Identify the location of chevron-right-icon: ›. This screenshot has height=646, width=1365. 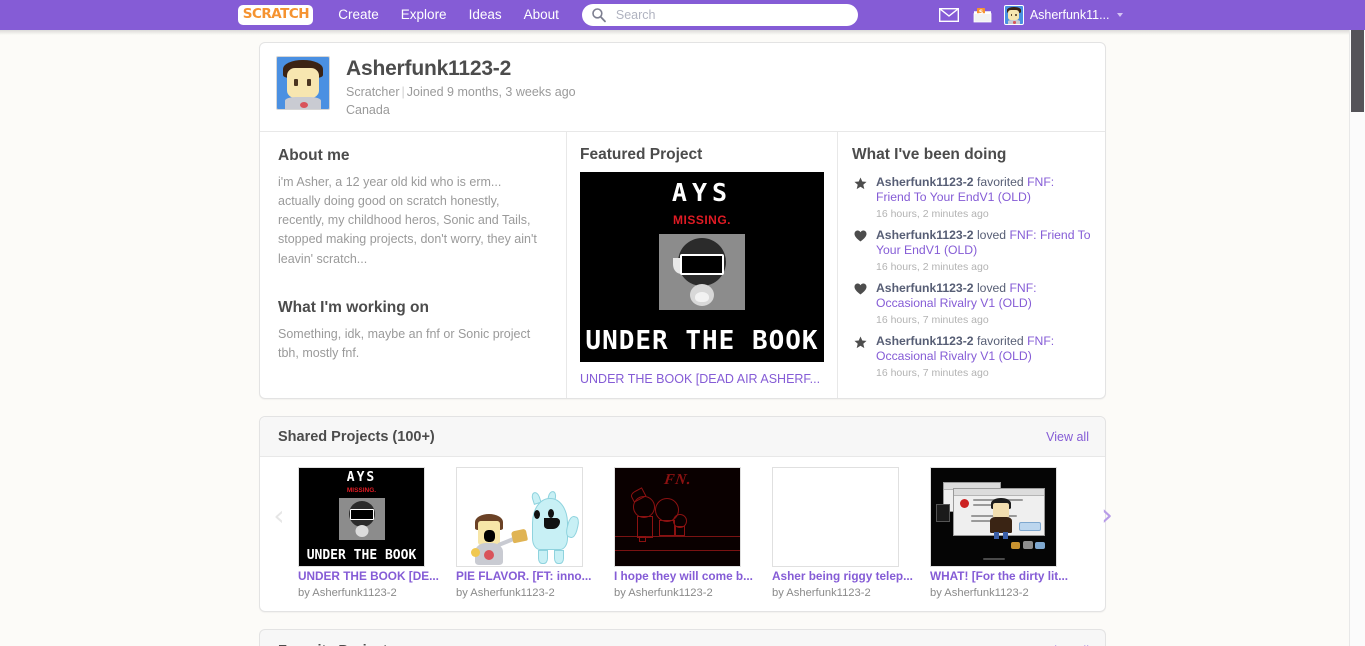
(1107, 532).